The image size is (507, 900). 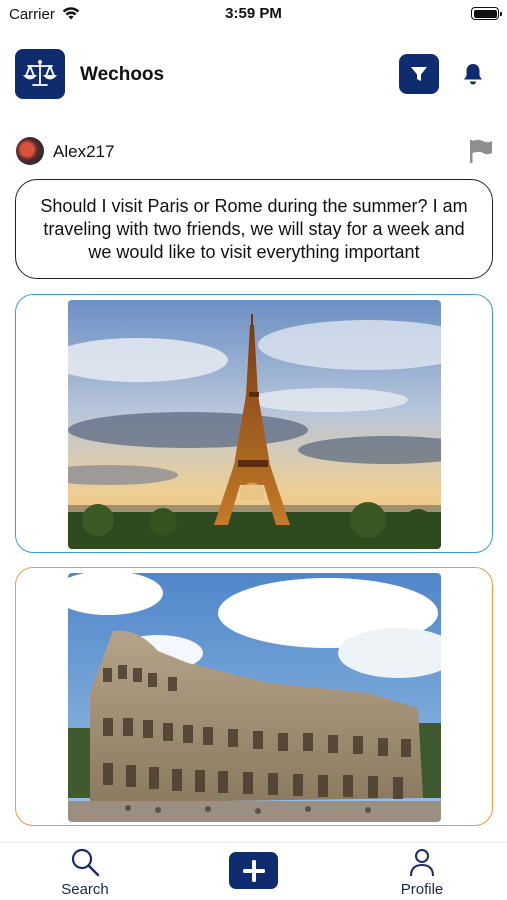 I want to click on clock: 3:59 PM, so click(x=253, y=13).